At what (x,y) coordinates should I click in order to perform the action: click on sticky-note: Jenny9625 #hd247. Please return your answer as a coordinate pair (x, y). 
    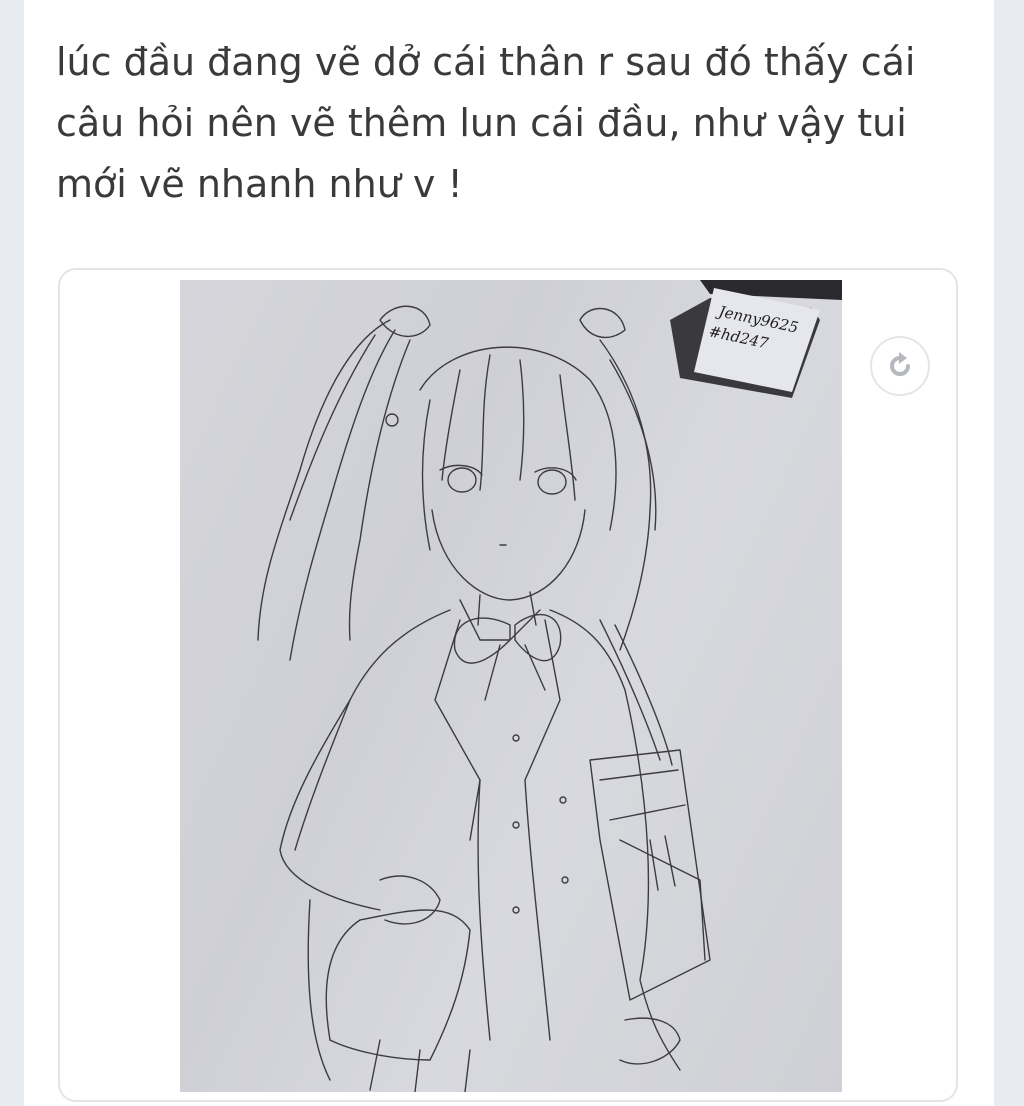
    Looking at the image, I should click on (745, 343).